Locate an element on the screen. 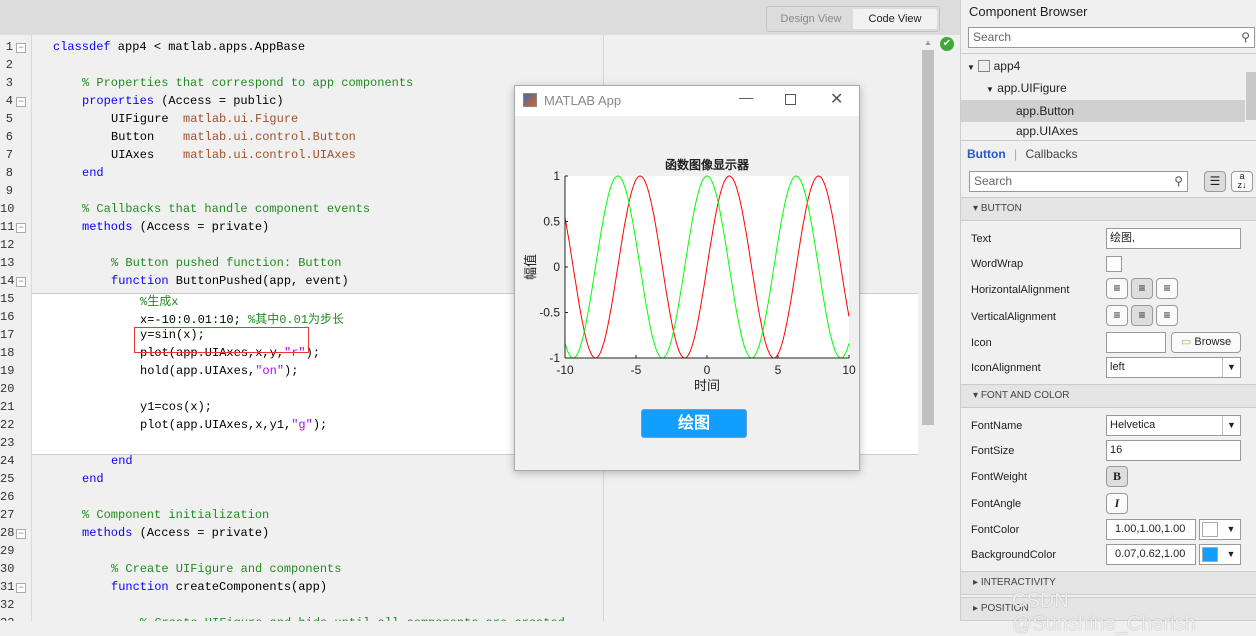 The image size is (1256, 636). group-view-icon: ☰ is located at coordinates (1215, 181).